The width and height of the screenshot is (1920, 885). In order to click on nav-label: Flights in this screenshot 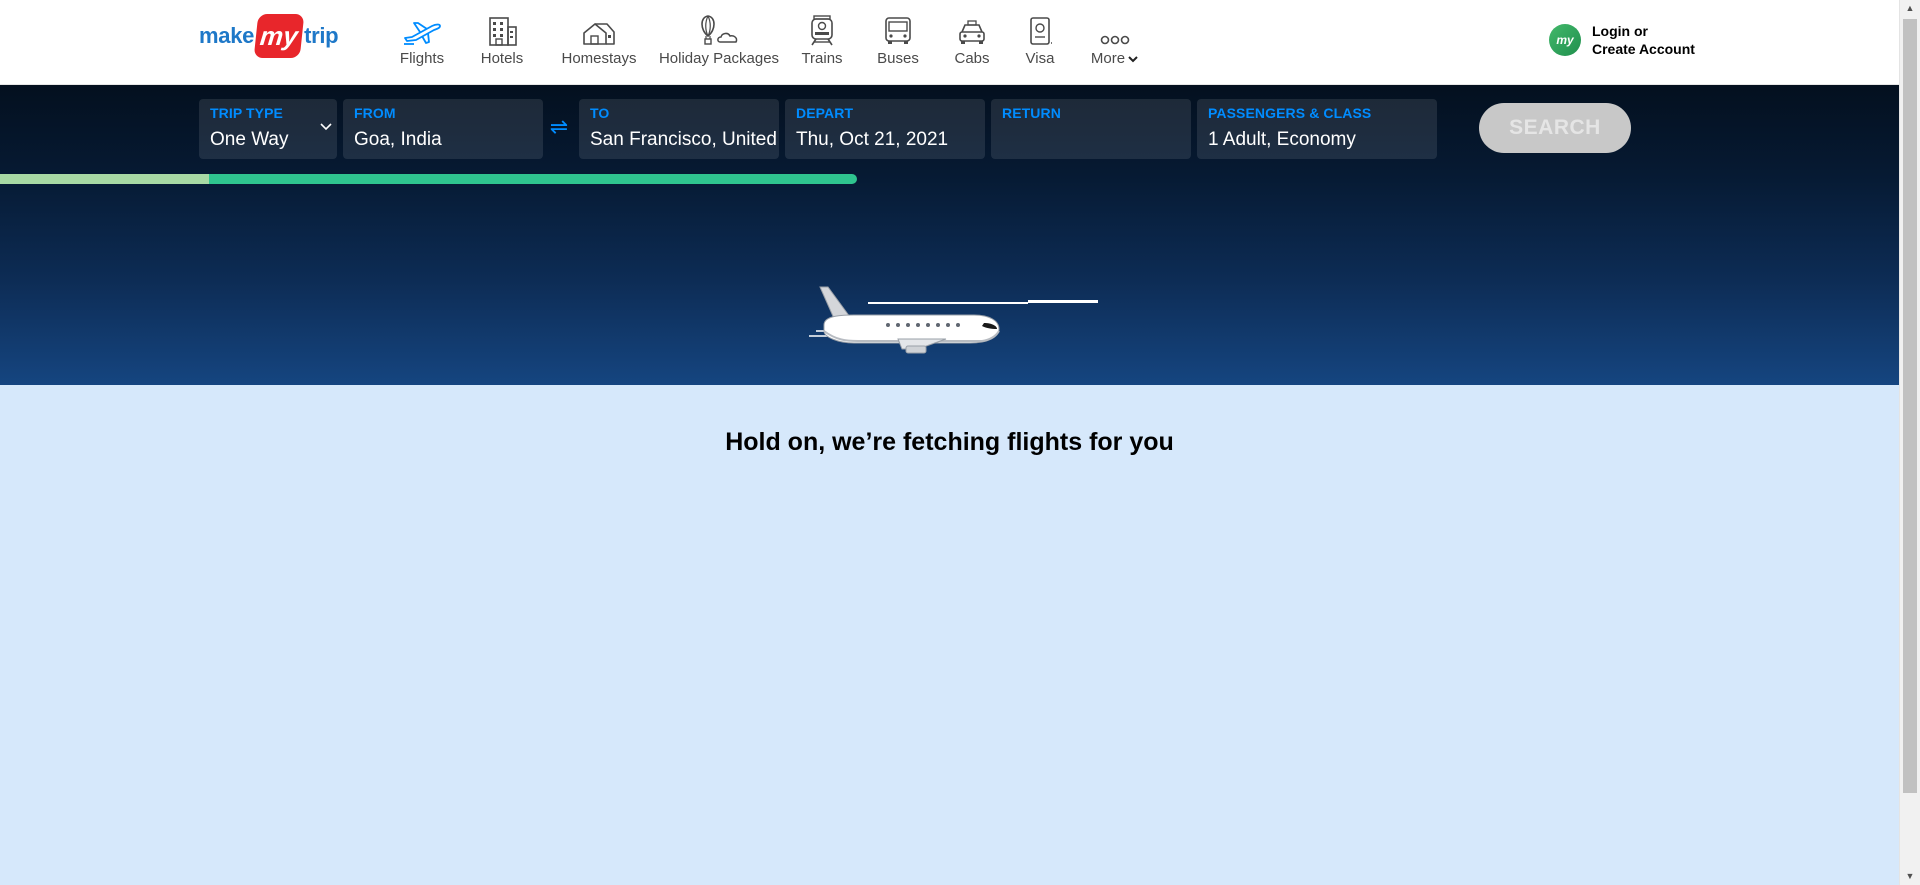, I will do `click(422, 58)`.